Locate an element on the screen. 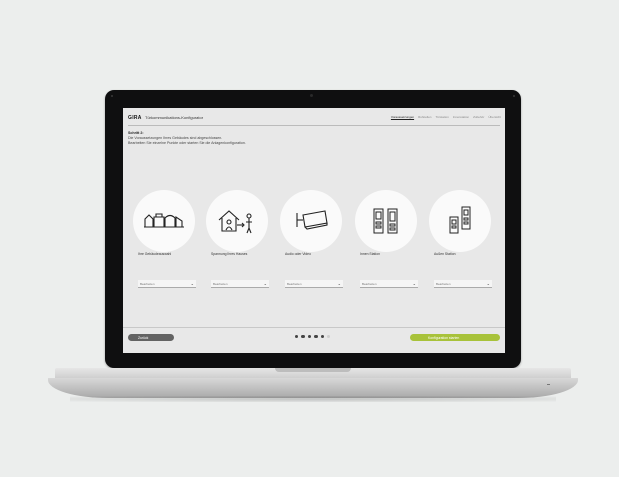 The image size is (619, 477). option-label: Spannung Ihres Hauses is located at coordinates (229, 254).